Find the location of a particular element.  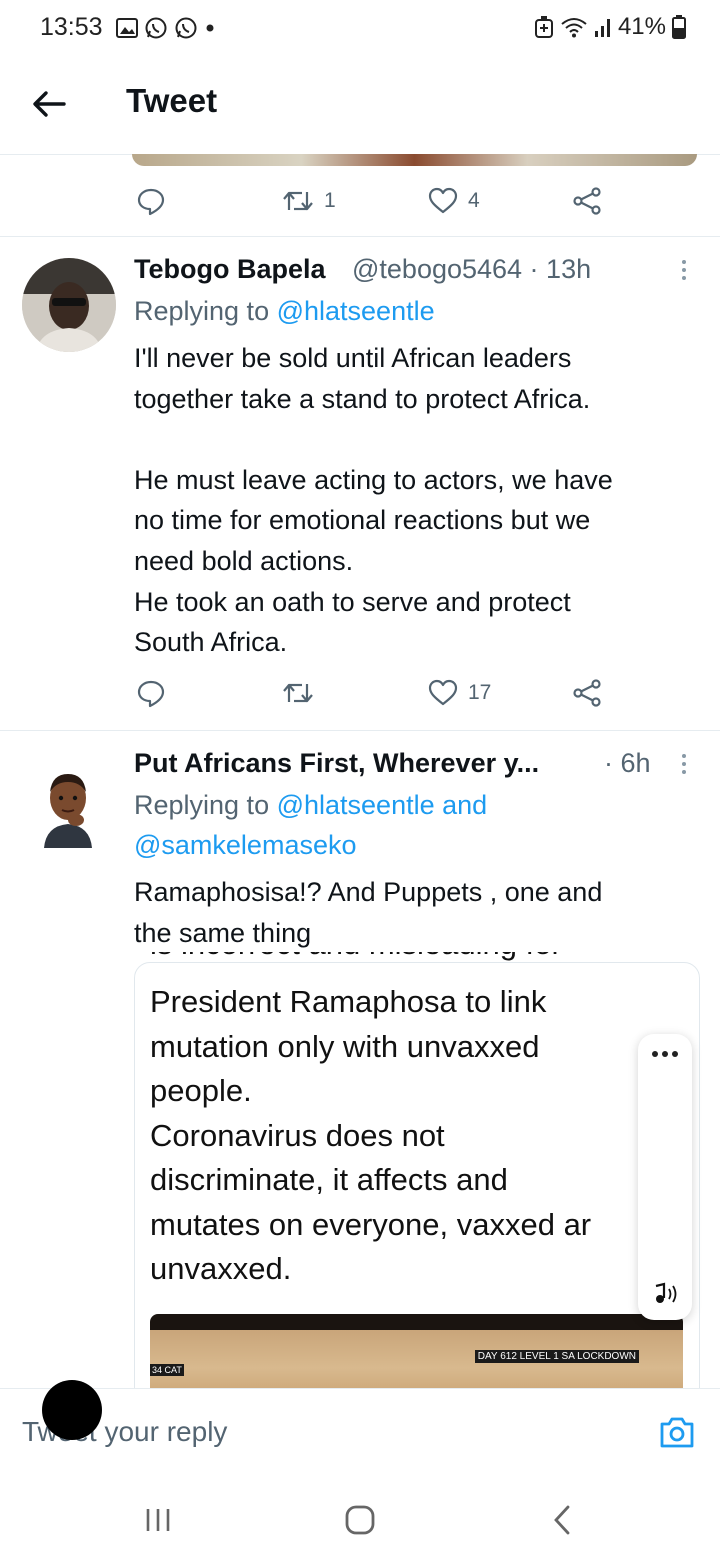

embed-cut-text: is incorrect and misleading for is located at coordinates (420, 957).